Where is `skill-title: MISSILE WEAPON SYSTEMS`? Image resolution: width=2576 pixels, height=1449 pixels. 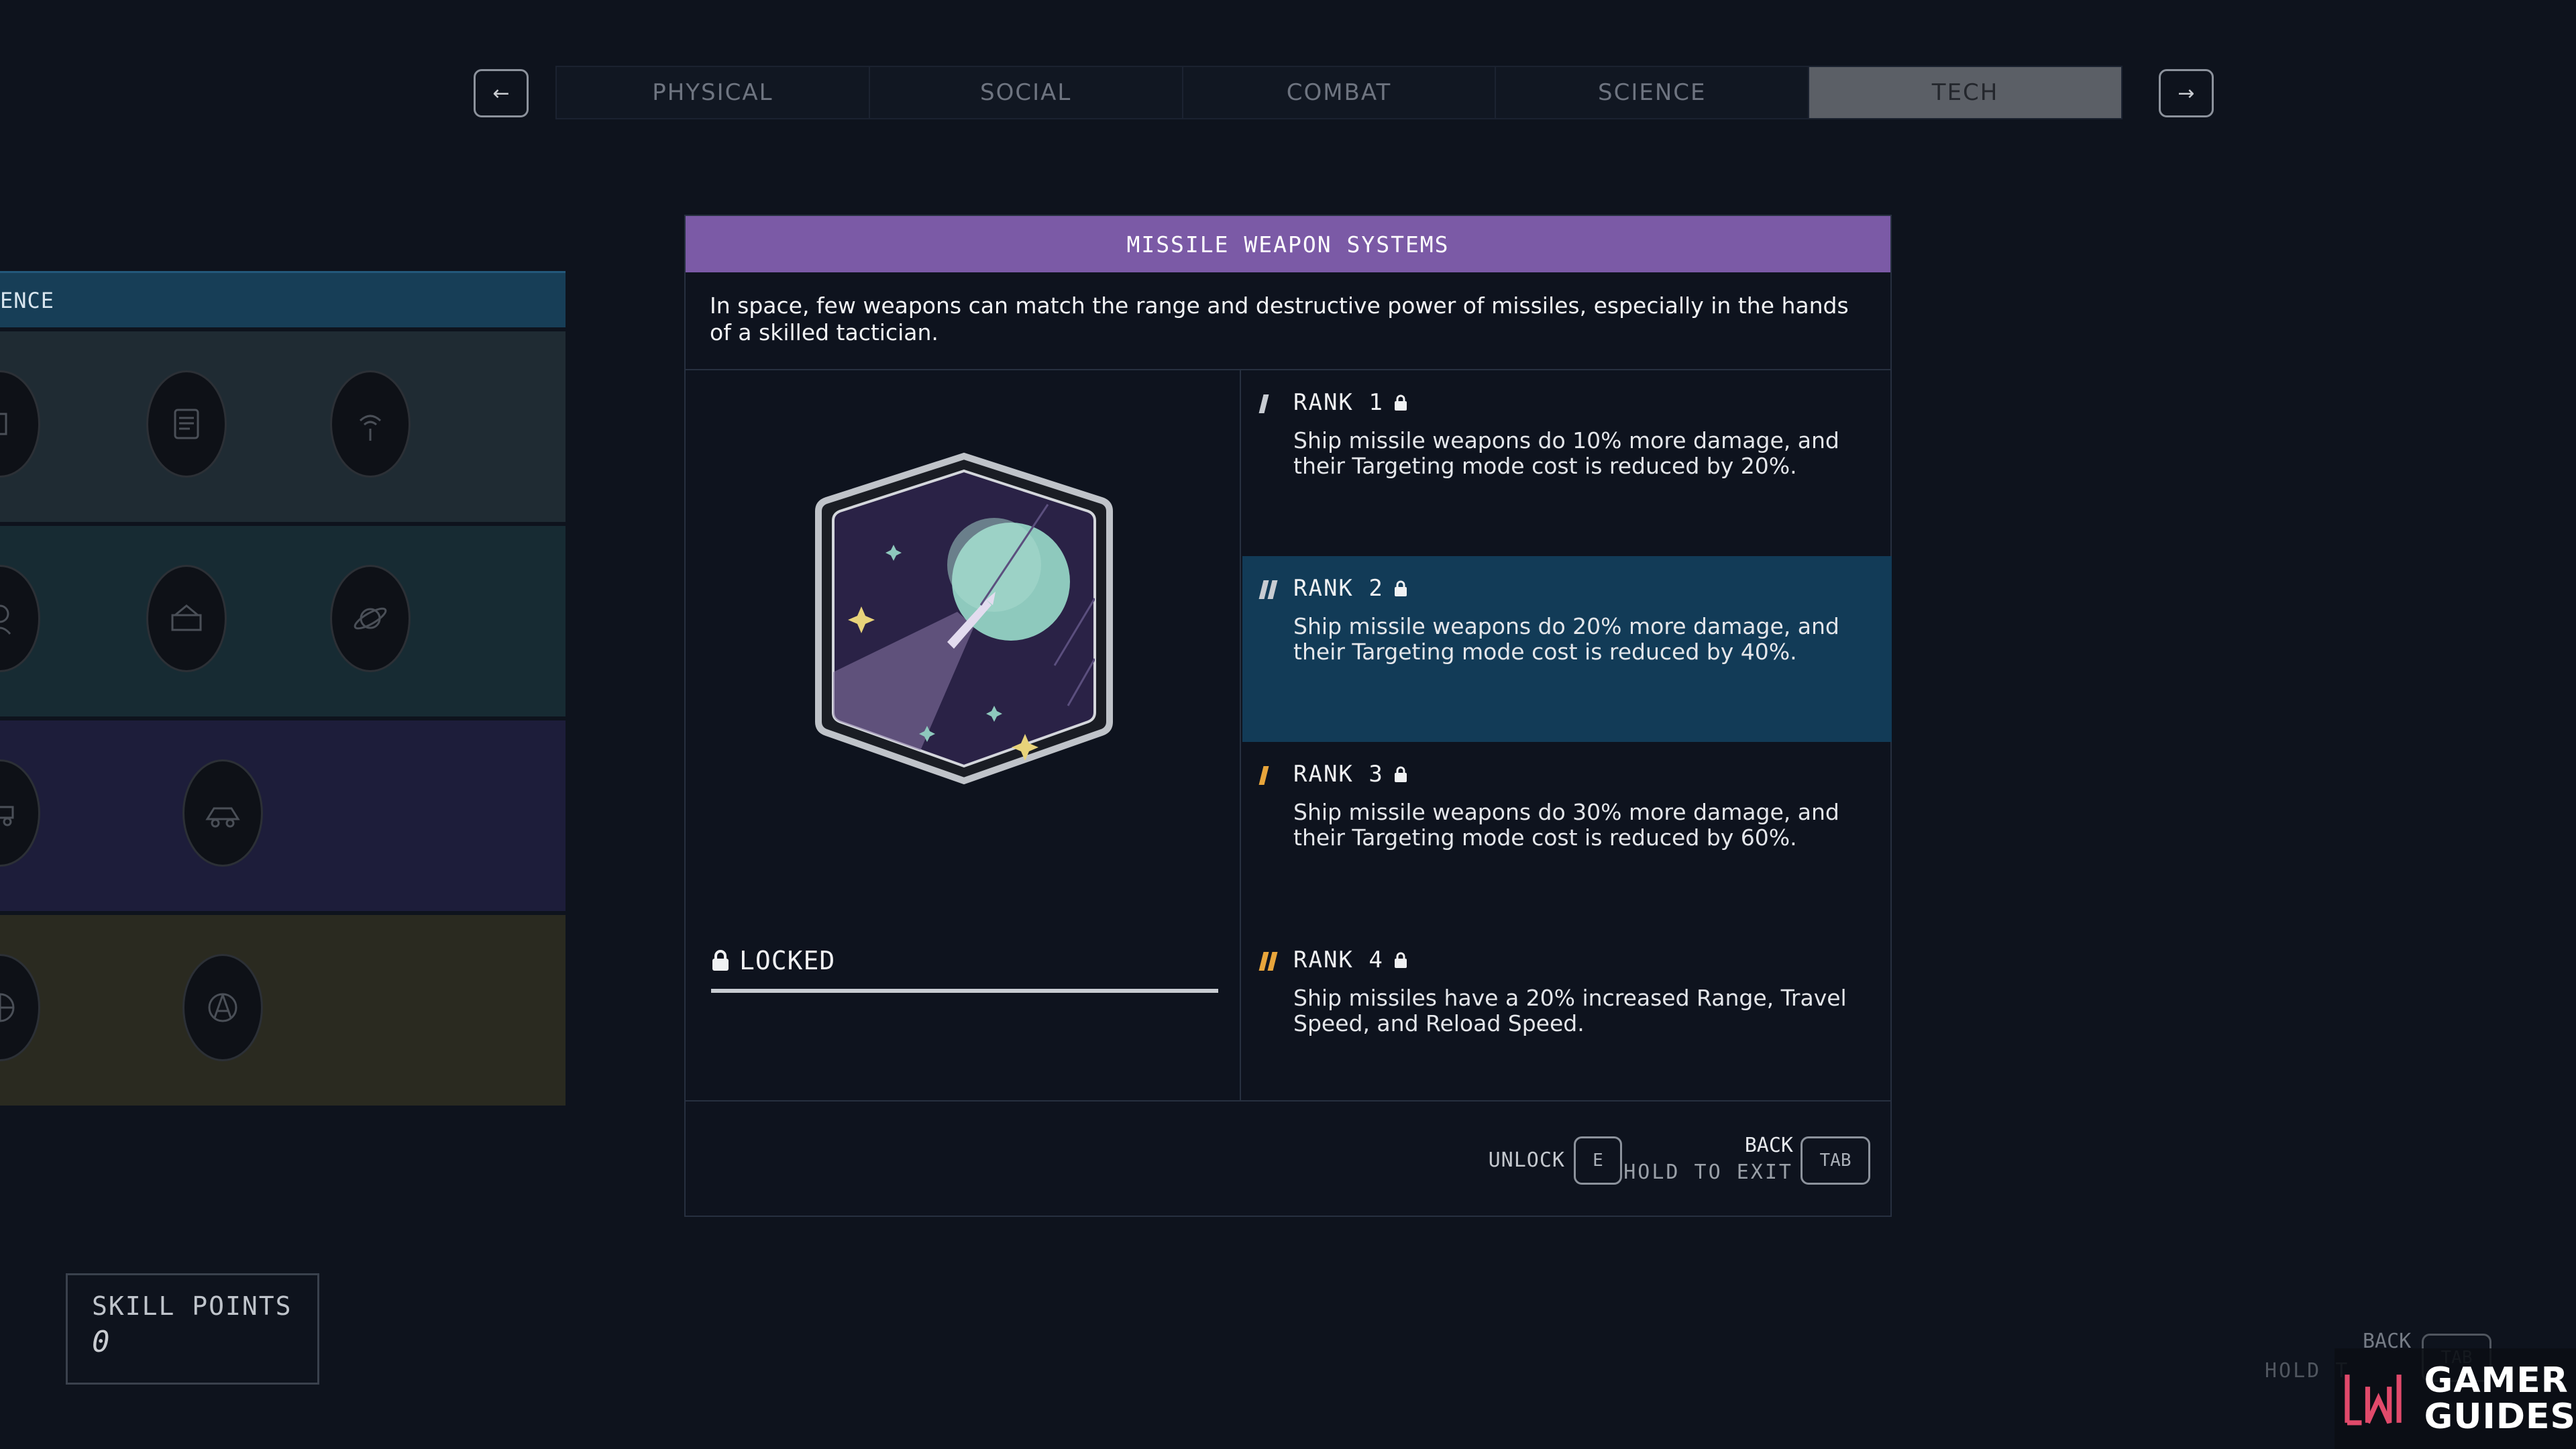
skill-title: MISSILE WEAPON SYSTEMS is located at coordinates (1288, 244).